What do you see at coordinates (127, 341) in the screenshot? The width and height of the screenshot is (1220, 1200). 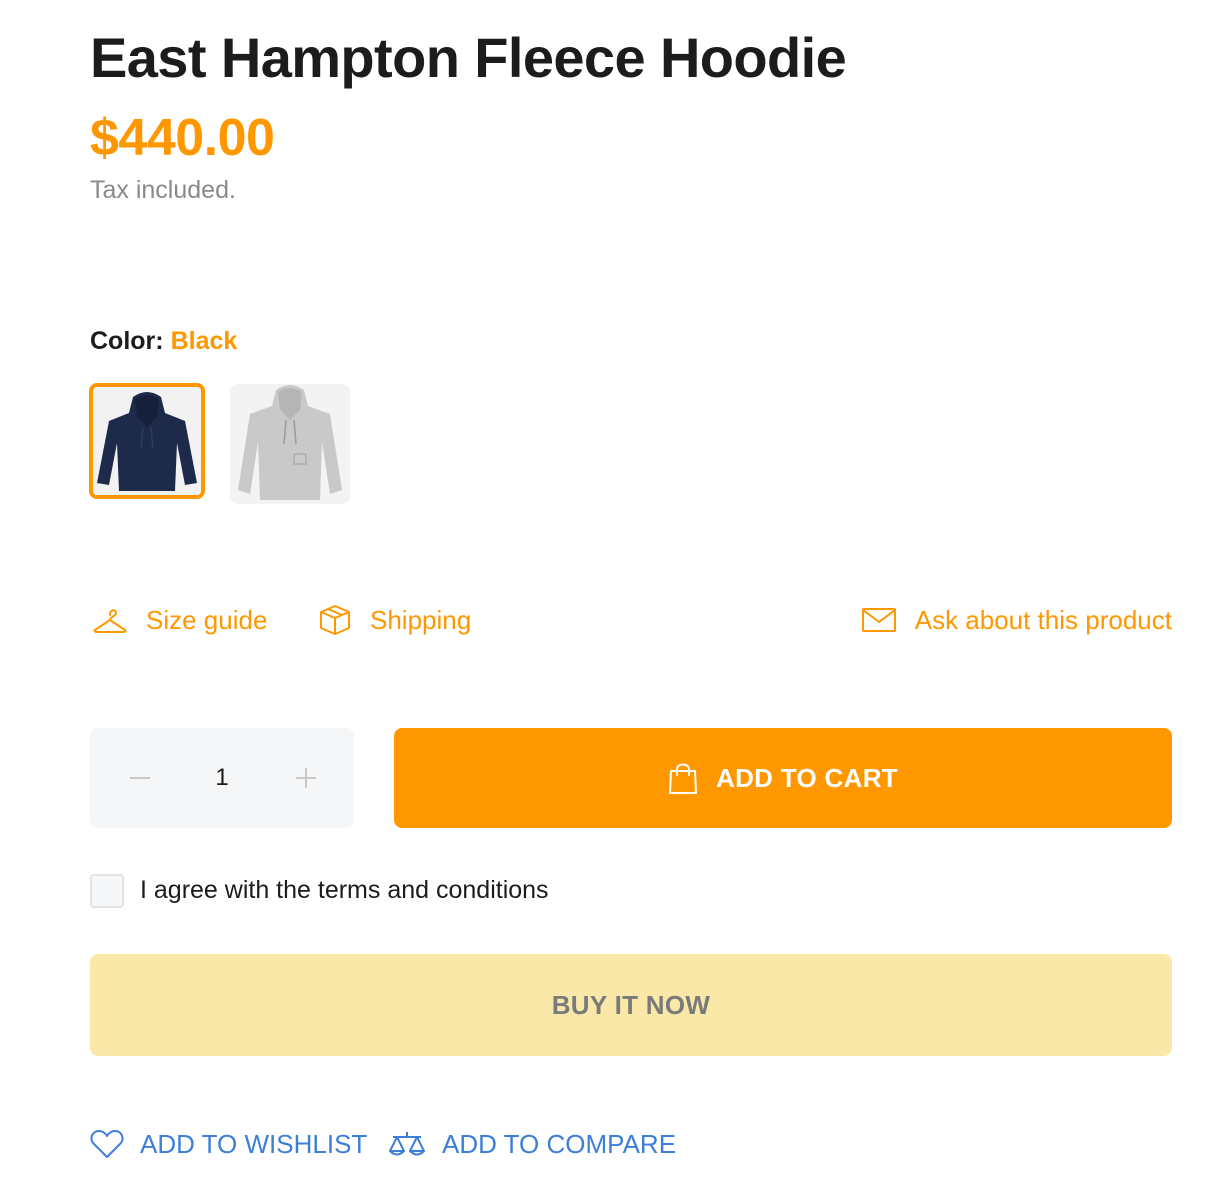 I see `color-label-text: Color:` at bounding box center [127, 341].